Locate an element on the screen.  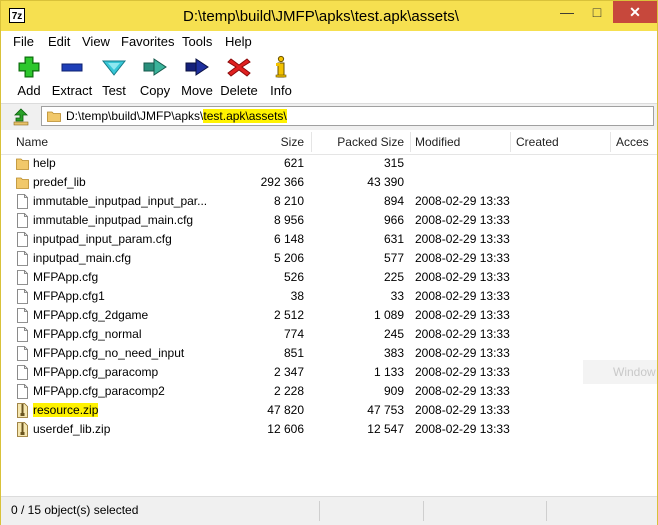
column-header-created: Created is located at coordinates (537, 142).